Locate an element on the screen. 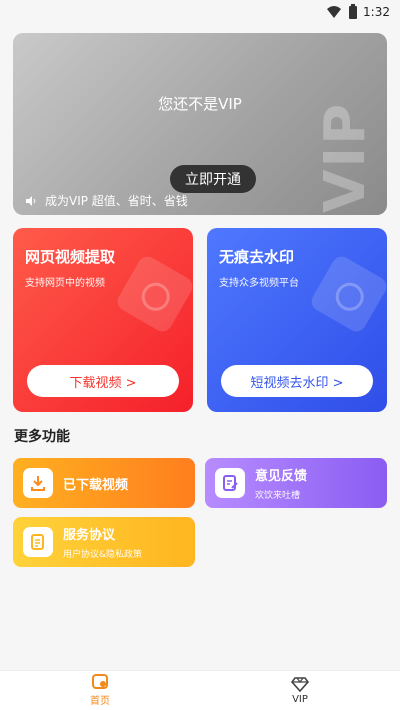 This screenshot has width=400, height=710. document-icon is located at coordinates (38, 542).